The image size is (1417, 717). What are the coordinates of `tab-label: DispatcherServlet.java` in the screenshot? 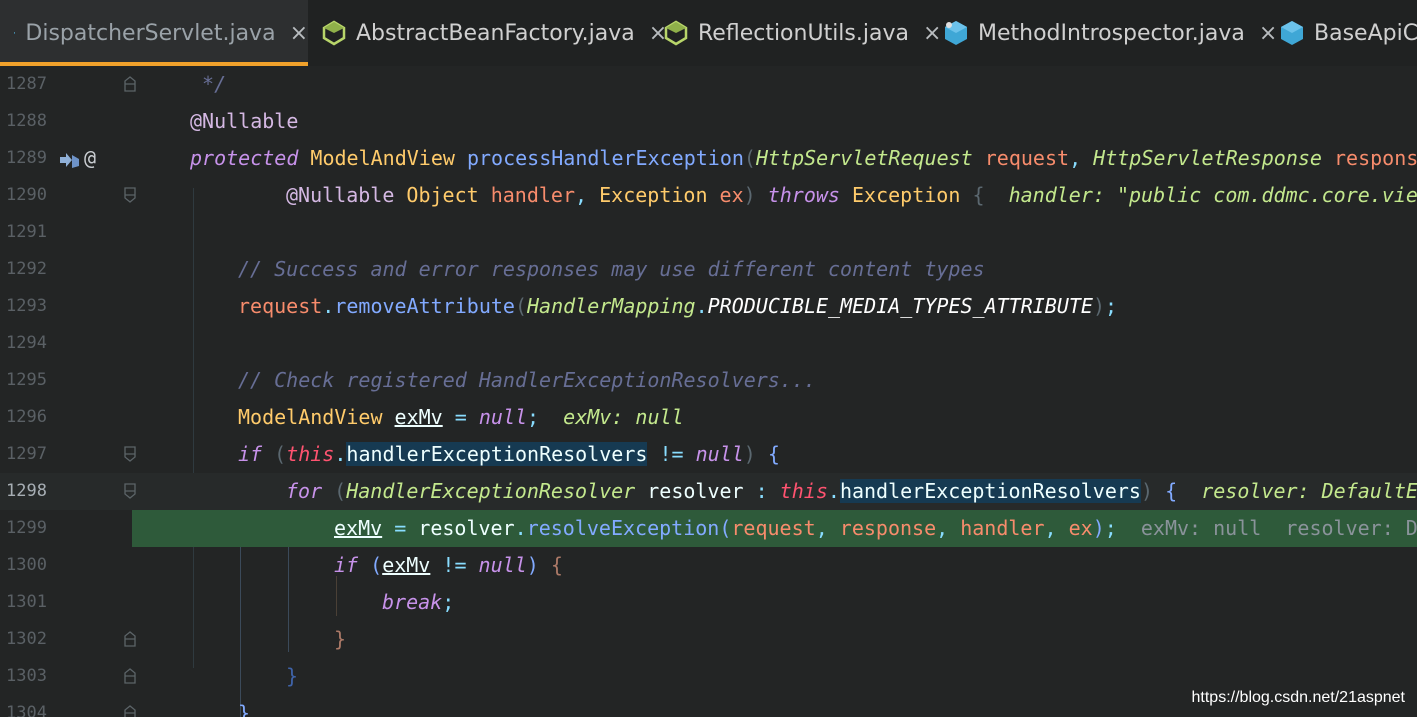 It's located at (150, 33).